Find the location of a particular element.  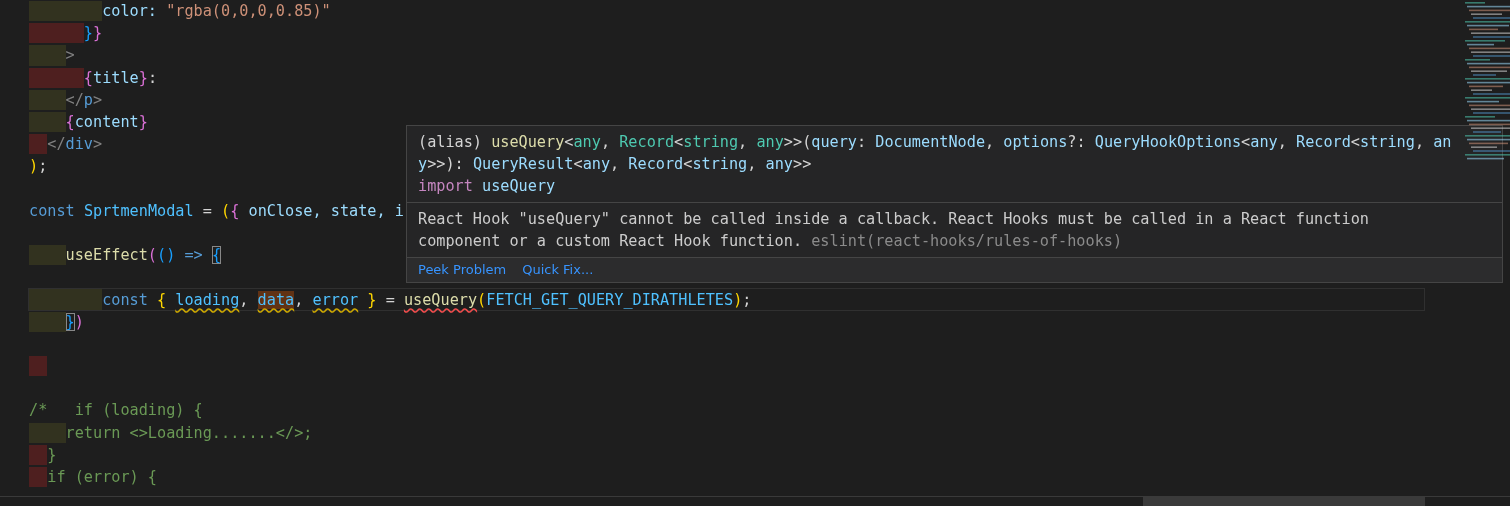

scrollbar-thumb is located at coordinates (1284, 501).